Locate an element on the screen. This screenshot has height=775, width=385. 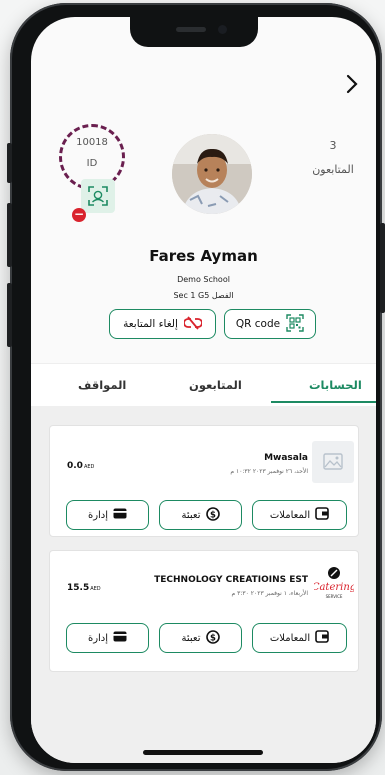
tab-attitudes: المواقف is located at coordinates (102, 385).